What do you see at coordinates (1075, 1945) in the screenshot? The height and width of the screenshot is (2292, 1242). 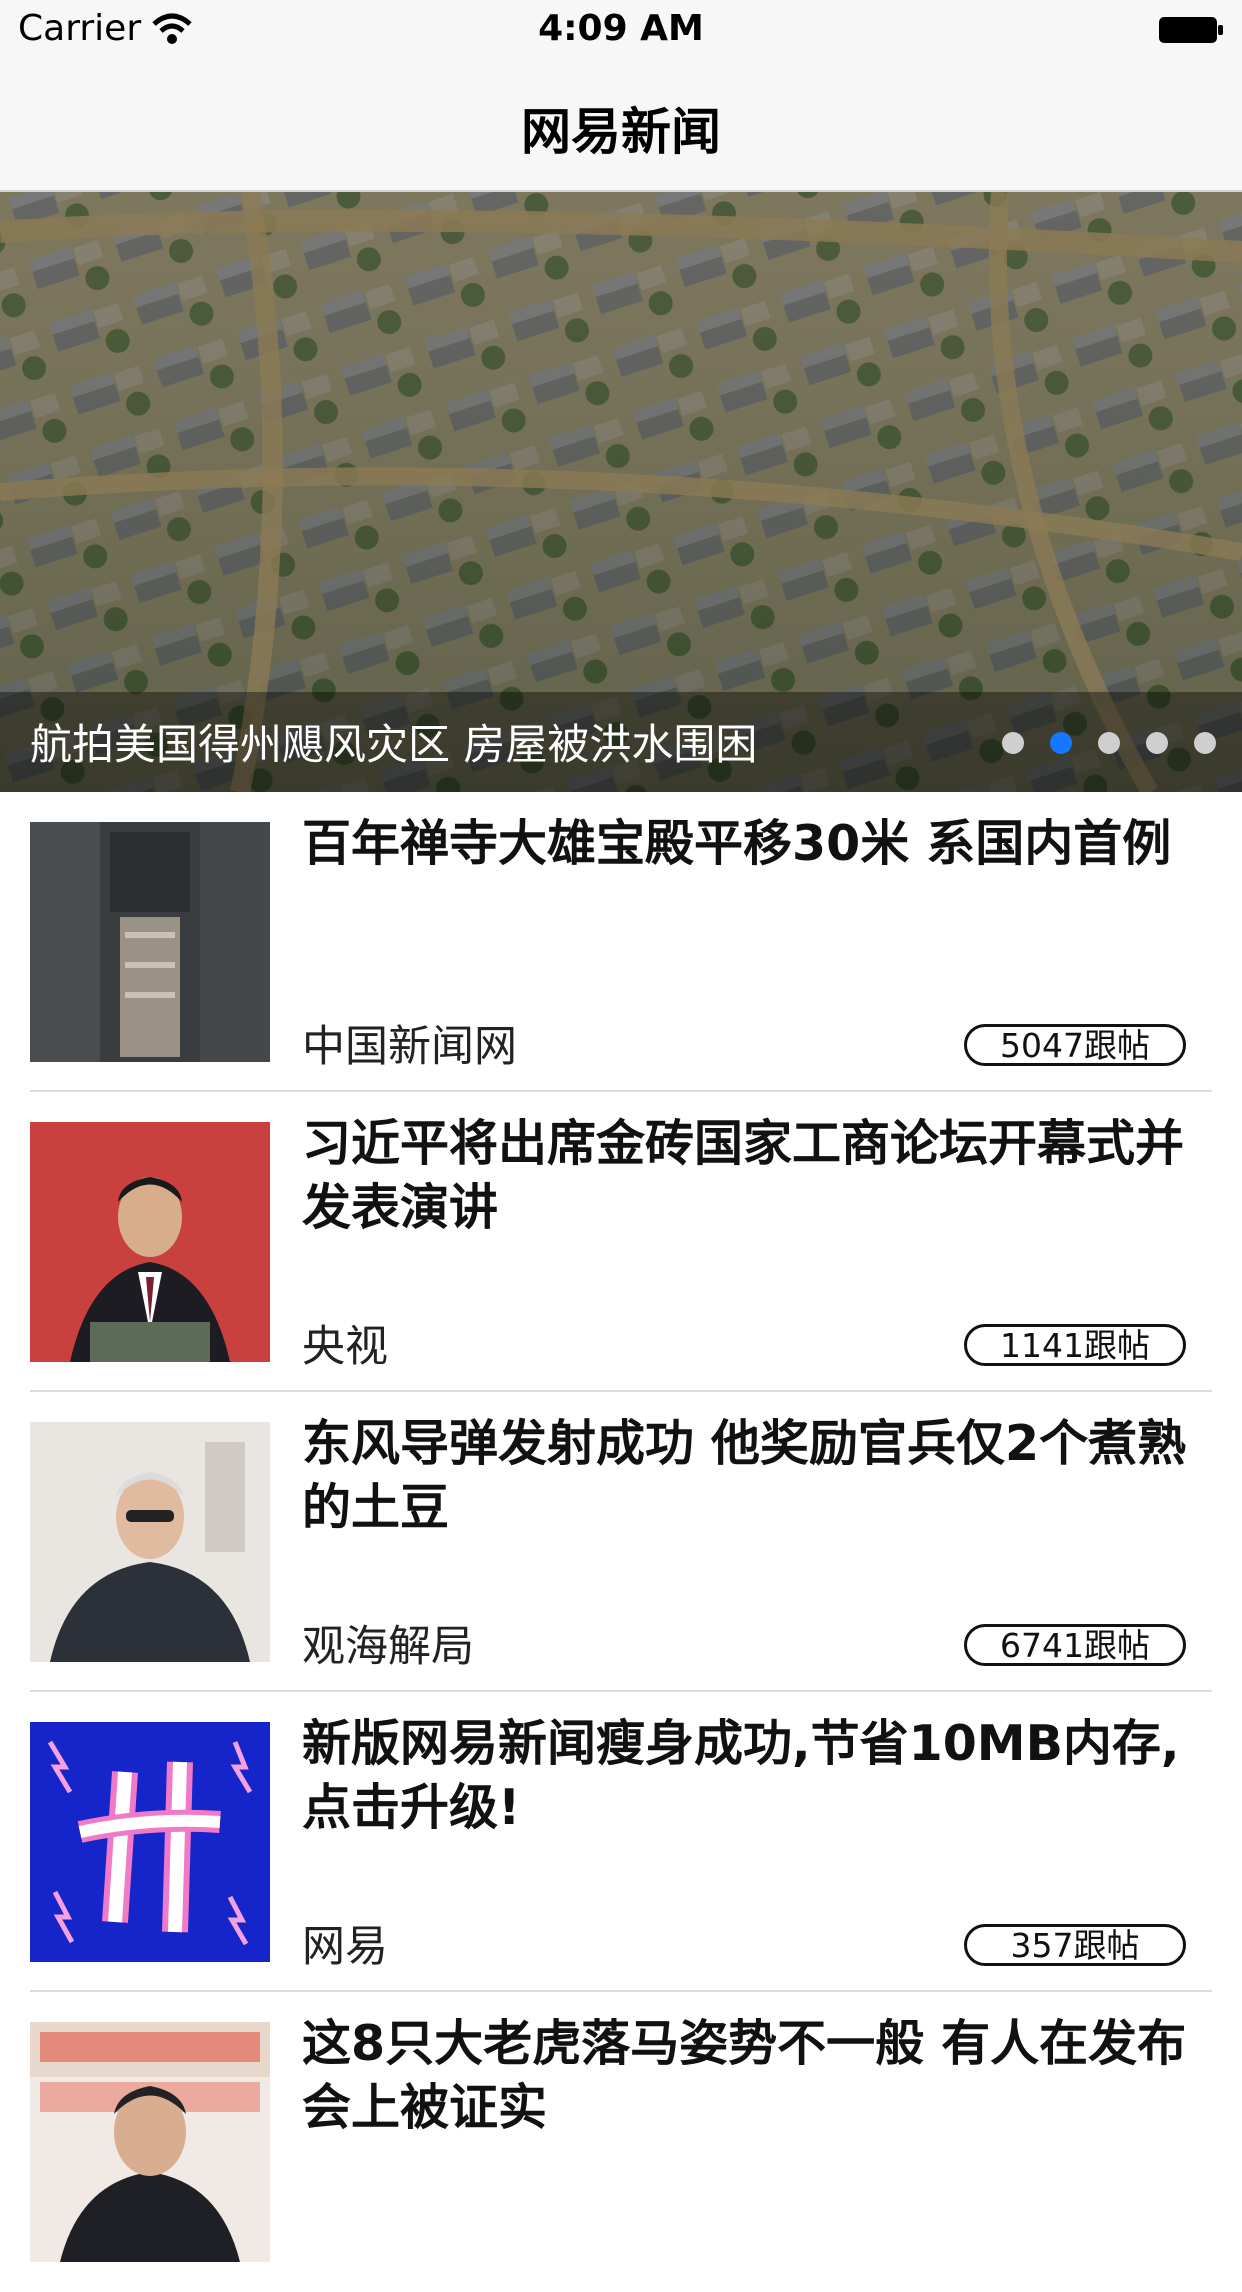 I see `reply-count-badge: 357跟帖` at bounding box center [1075, 1945].